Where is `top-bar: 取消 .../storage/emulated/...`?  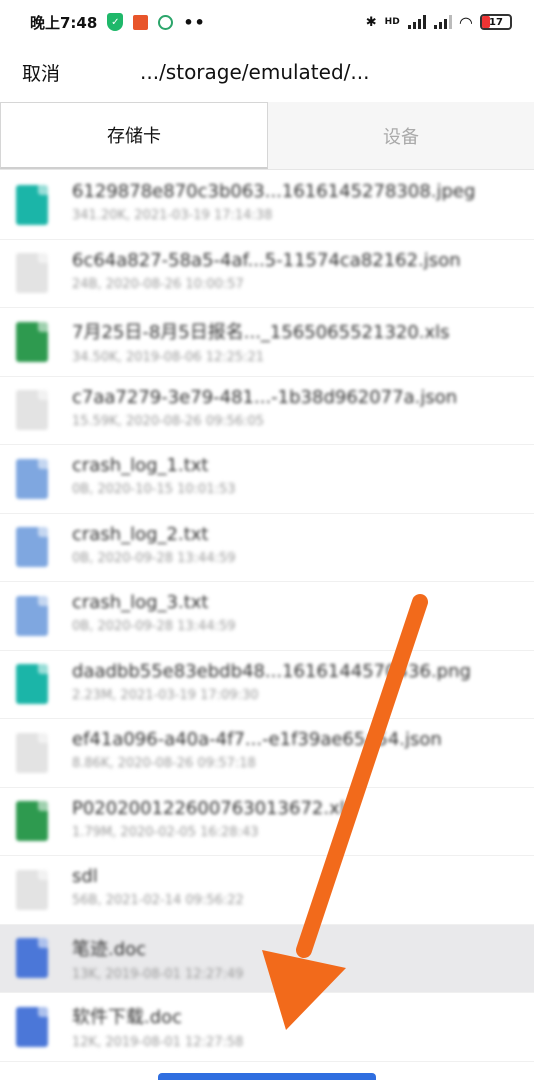 top-bar: 取消 .../storage/emulated/... is located at coordinates (267, 72).